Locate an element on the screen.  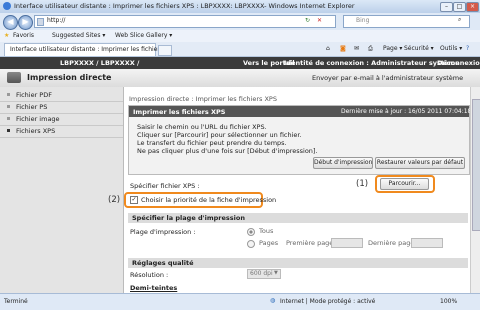
refresh-icon: ↻ is located at coordinates (307, 20).